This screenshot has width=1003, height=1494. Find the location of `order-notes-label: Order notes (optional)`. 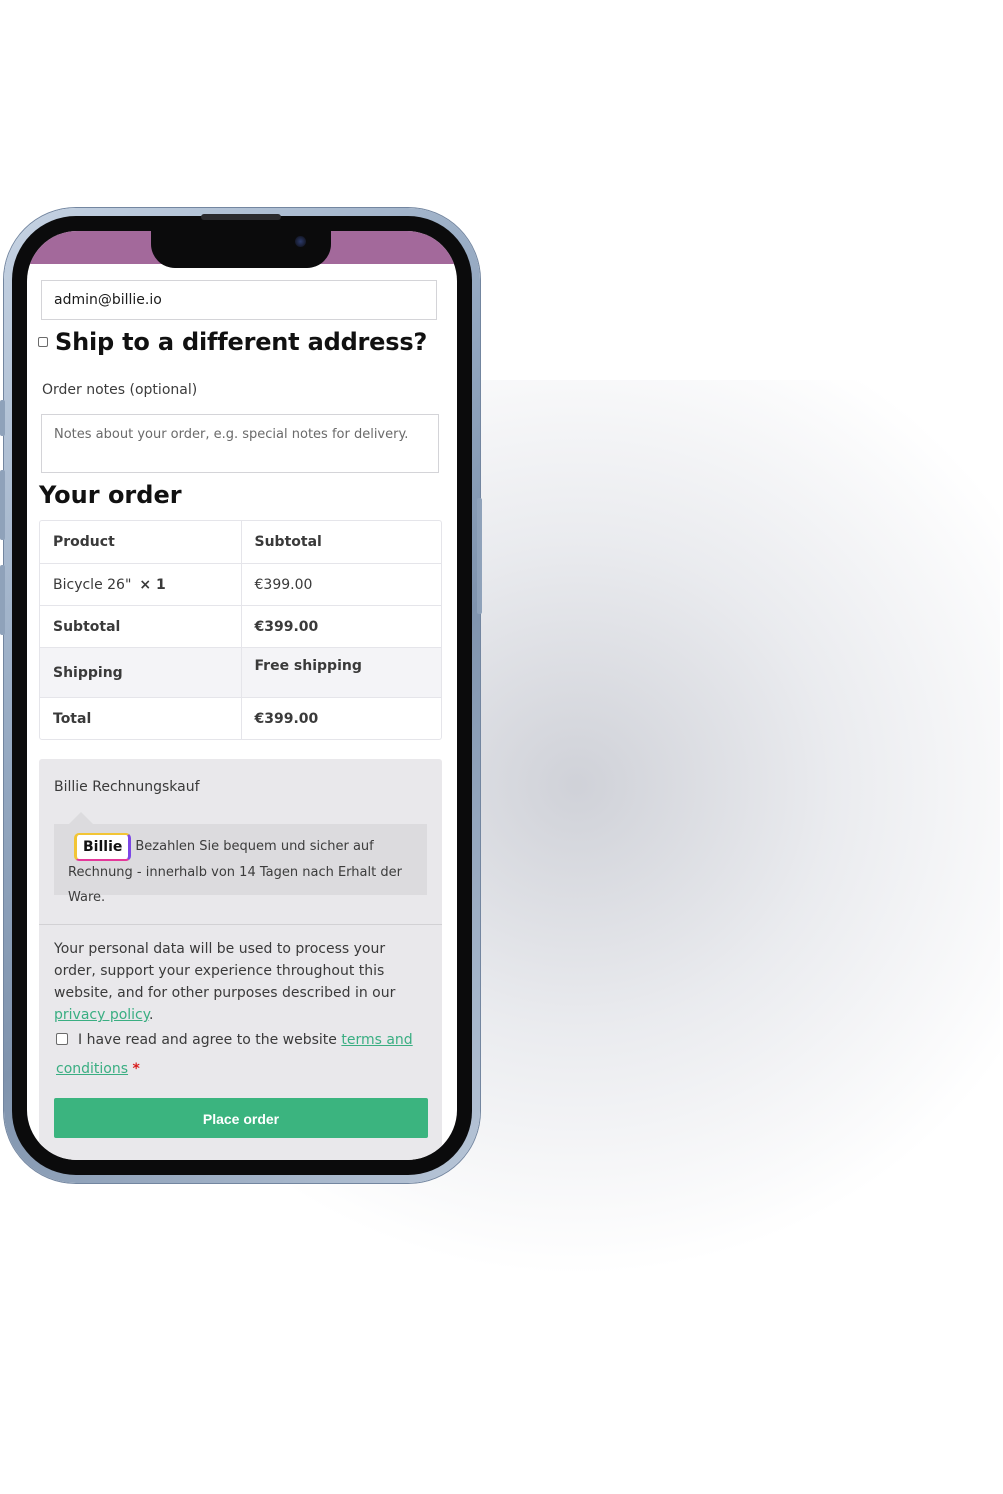

order-notes-label: Order notes (optional) is located at coordinates (120, 390).